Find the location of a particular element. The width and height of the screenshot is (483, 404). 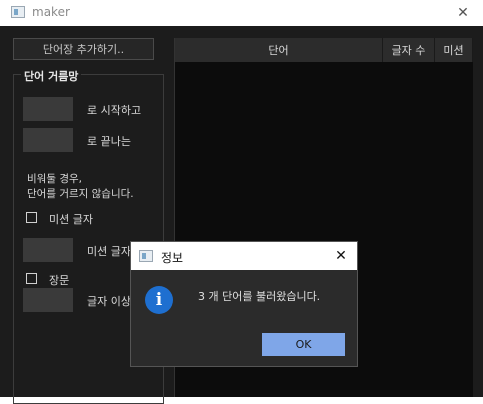

add-wordlist-button: 단어장 추가하기.. is located at coordinates (83, 49).